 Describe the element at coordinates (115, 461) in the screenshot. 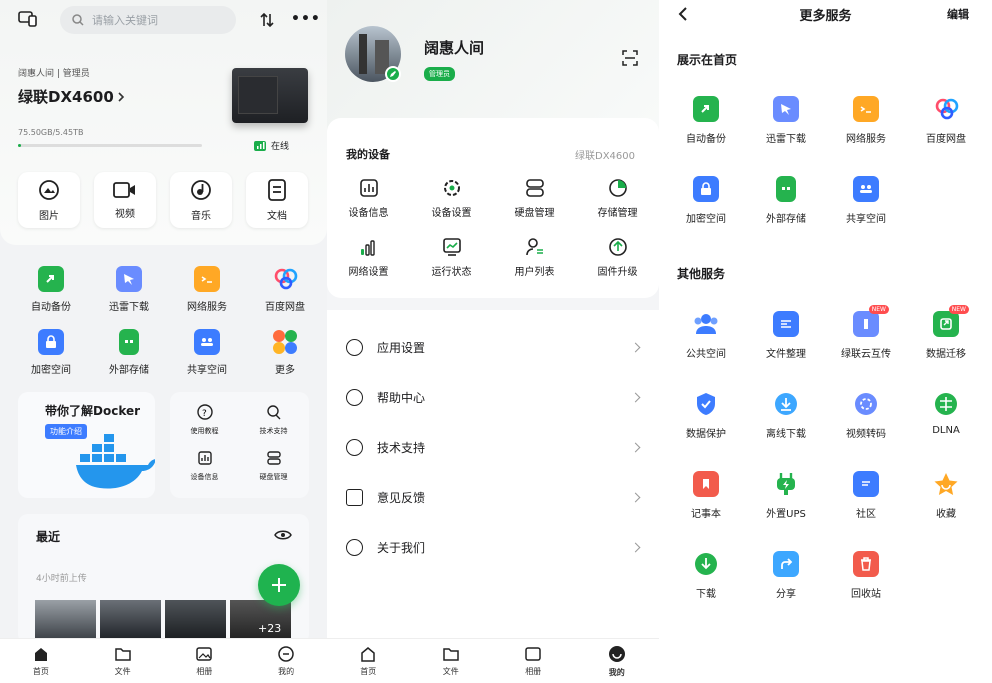

I see `docker-whale-icon` at that location.